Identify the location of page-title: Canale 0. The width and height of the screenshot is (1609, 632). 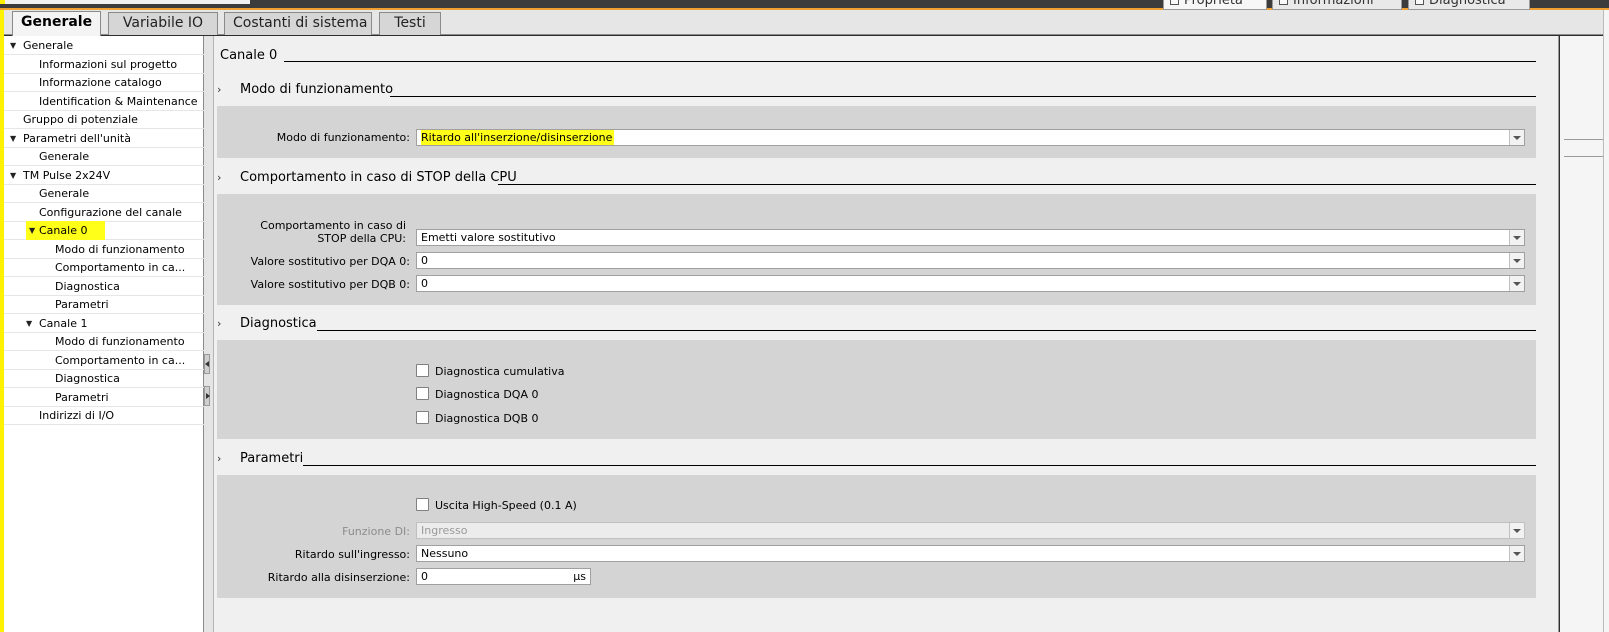
(254, 55).